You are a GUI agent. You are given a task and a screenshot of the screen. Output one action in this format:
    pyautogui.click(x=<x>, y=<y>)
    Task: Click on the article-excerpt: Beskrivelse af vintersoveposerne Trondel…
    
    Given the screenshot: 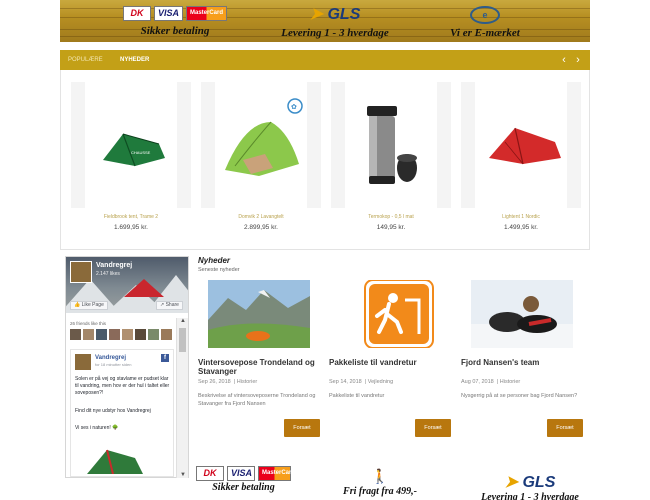 What is the action you would take?
    pyautogui.click(x=257, y=400)
    